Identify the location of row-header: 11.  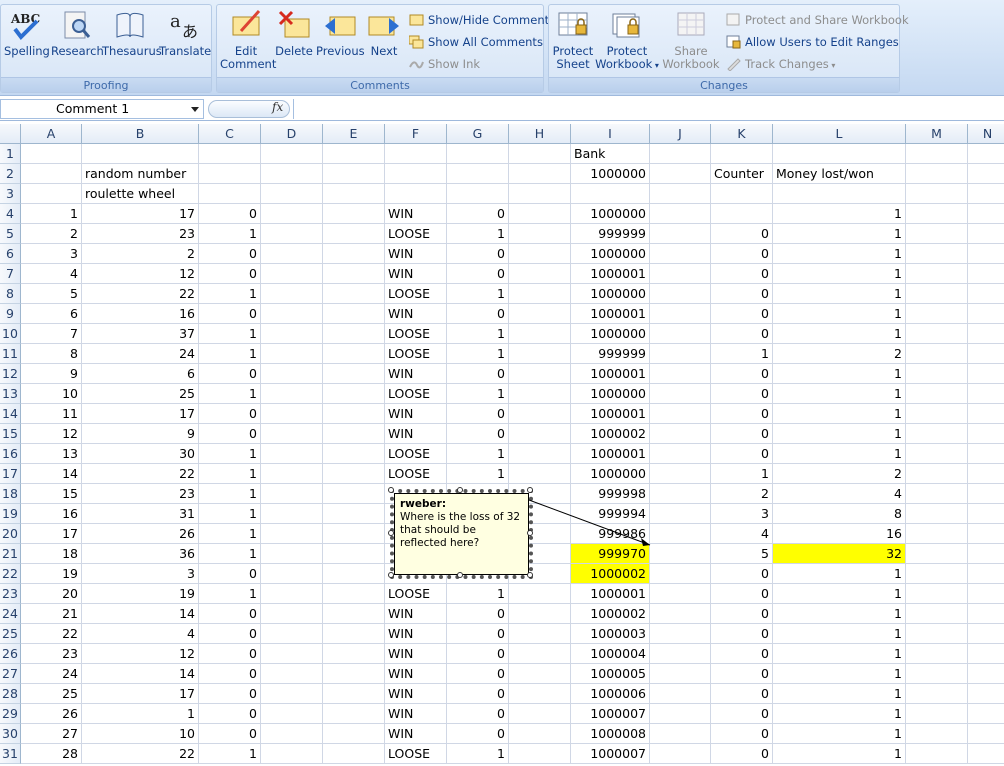
(10, 354).